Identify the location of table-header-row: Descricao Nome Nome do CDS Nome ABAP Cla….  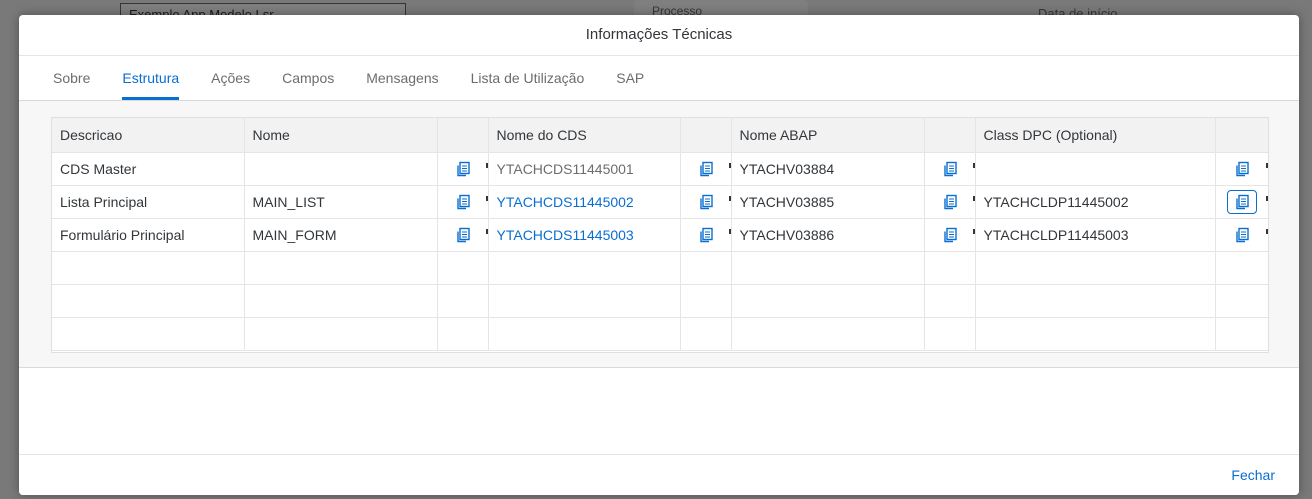
(660, 135).